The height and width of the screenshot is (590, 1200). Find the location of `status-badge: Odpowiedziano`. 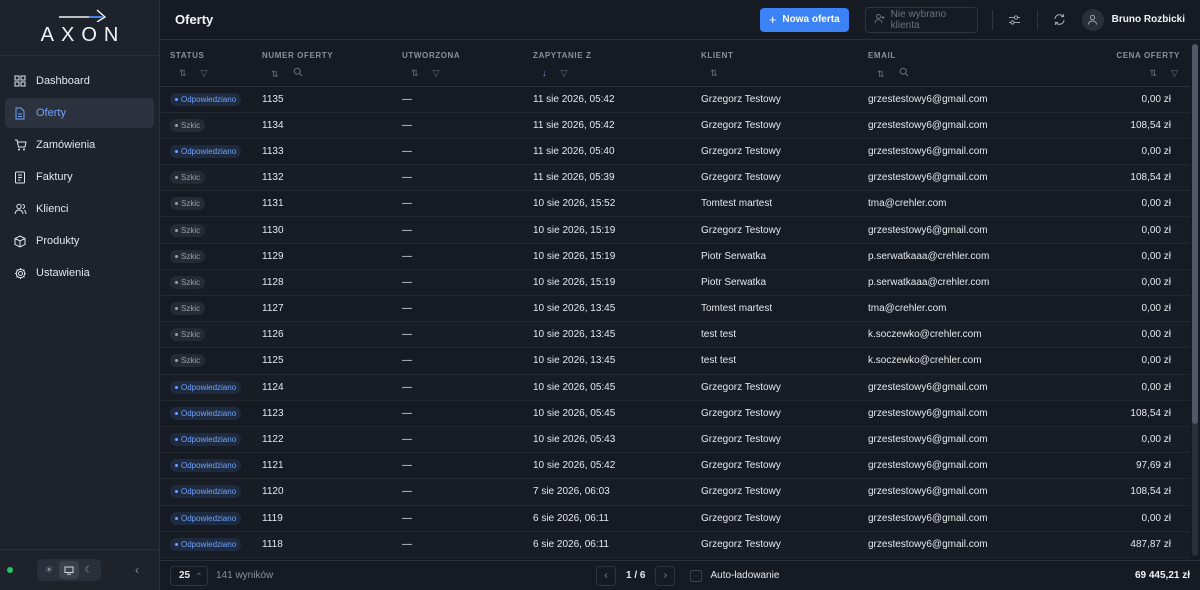

status-badge: Odpowiedziano is located at coordinates (206, 413).